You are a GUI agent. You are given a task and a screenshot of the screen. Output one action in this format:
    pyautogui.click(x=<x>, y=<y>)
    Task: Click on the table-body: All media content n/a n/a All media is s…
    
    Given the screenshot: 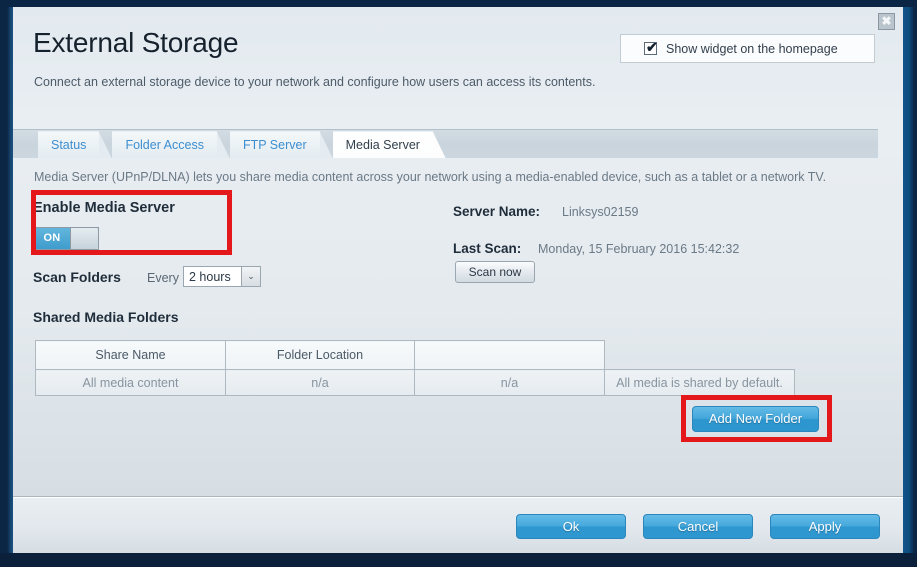 What is the action you would take?
    pyautogui.click(x=415, y=382)
    